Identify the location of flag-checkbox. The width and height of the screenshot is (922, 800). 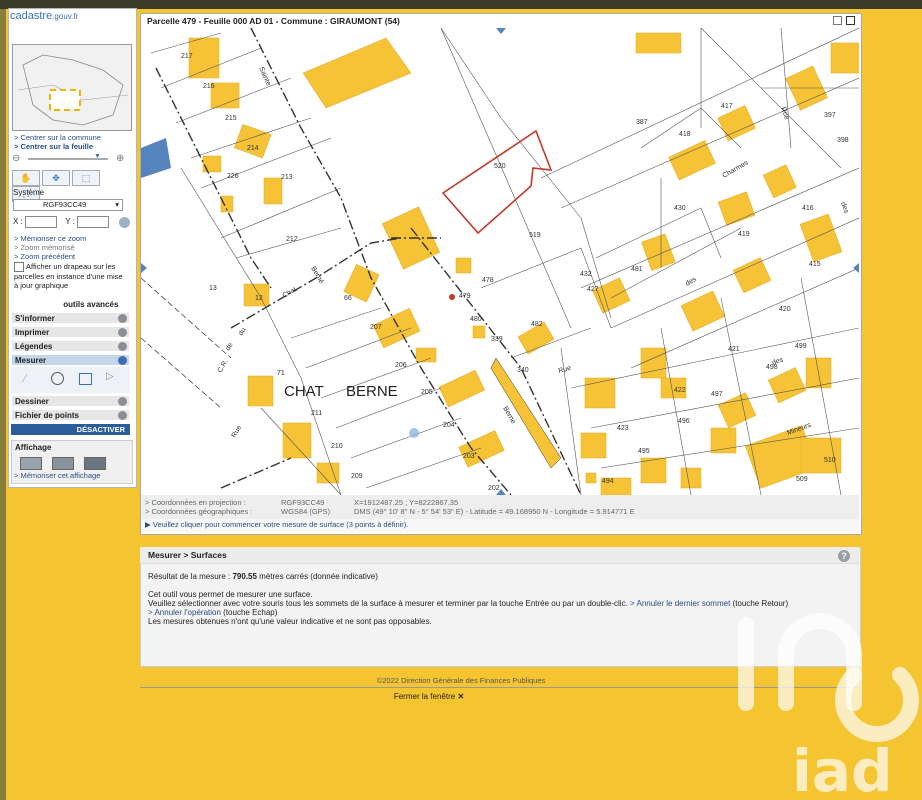
(19, 267).